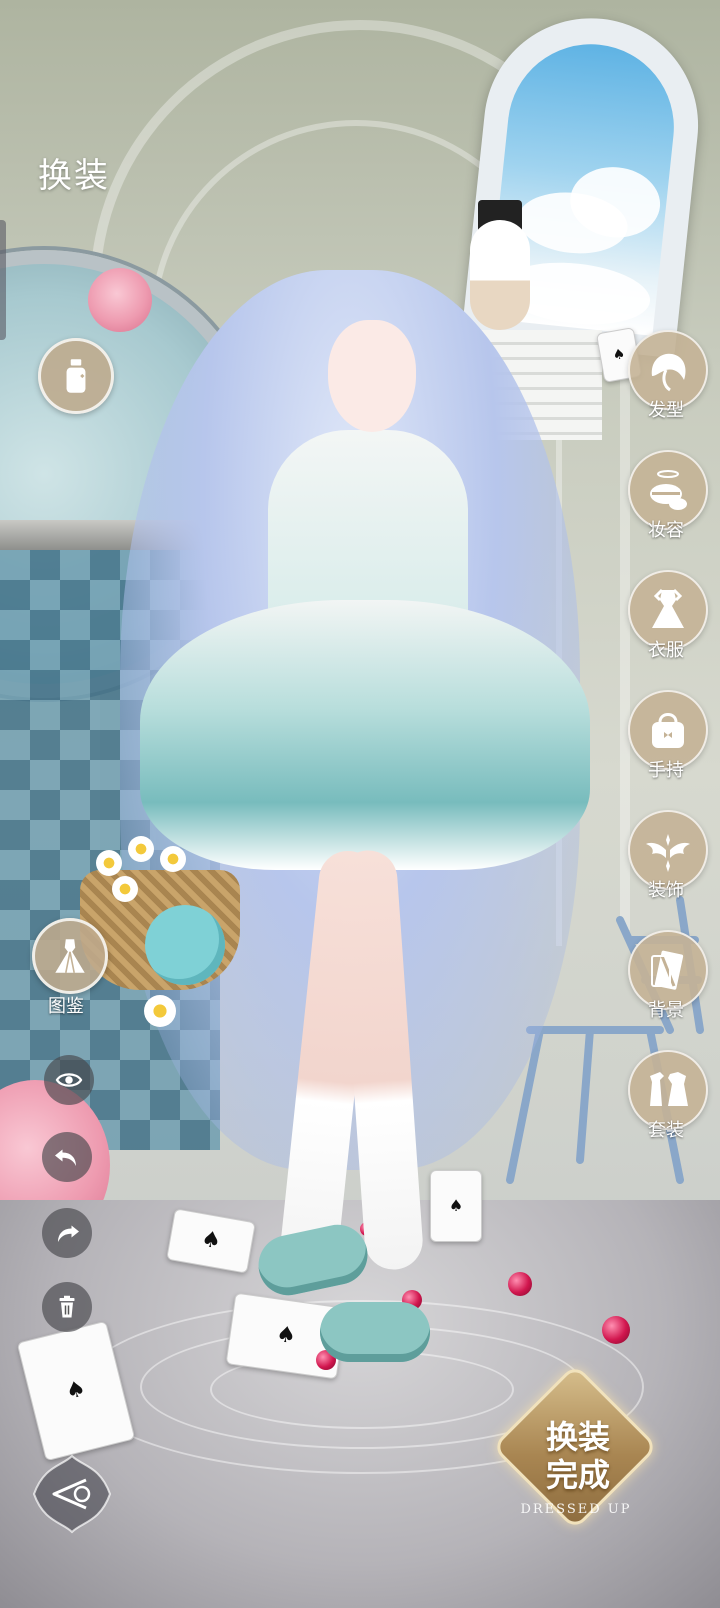 This screenshot has width=720, height=1608. Describe the element at coordinates (666, 650) in the screenshot. I see `category-label: 衣服` at that location.